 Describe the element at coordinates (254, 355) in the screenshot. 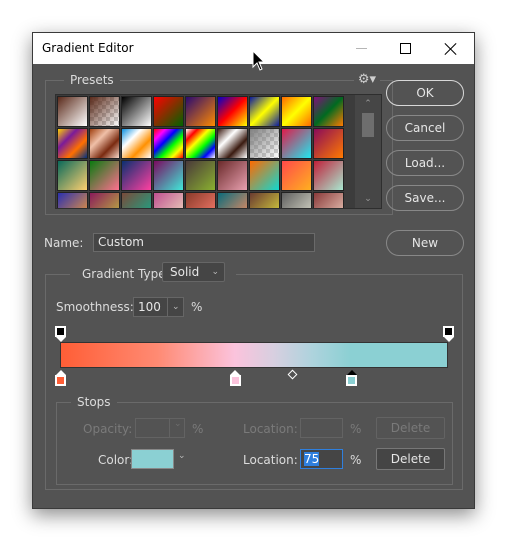

I see `gradient-preview-bar` at that location.